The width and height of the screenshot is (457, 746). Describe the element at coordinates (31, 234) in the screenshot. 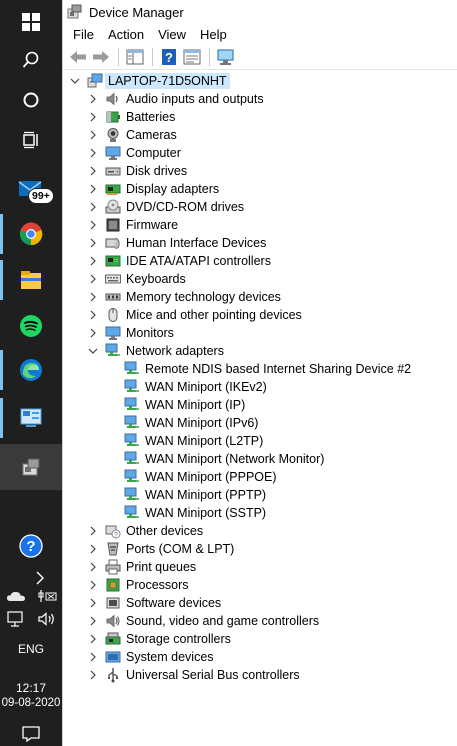

I see `taskbar-chrome-button` at that location.